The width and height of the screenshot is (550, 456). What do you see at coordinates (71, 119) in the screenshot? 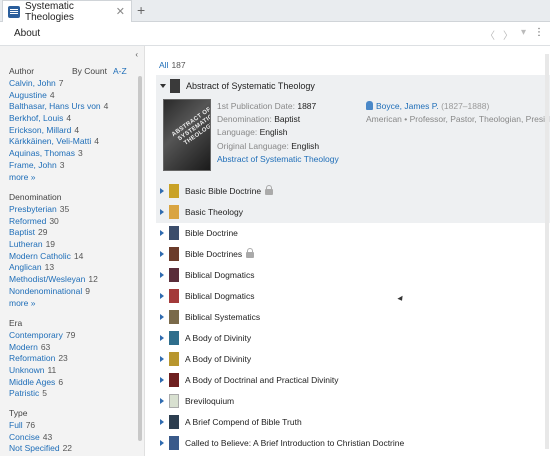
I see `facet-item: Berkhof, Louis 4` at bounding box center [71, 119].